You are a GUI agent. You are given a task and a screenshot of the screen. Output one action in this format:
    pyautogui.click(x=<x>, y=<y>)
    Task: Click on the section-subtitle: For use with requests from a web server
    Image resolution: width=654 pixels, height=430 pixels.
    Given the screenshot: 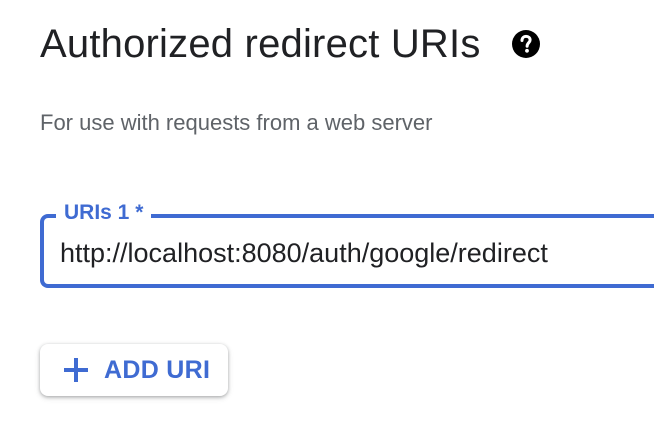 What is the action you would take?
    pyautogui.click(x=236, y=122)
    